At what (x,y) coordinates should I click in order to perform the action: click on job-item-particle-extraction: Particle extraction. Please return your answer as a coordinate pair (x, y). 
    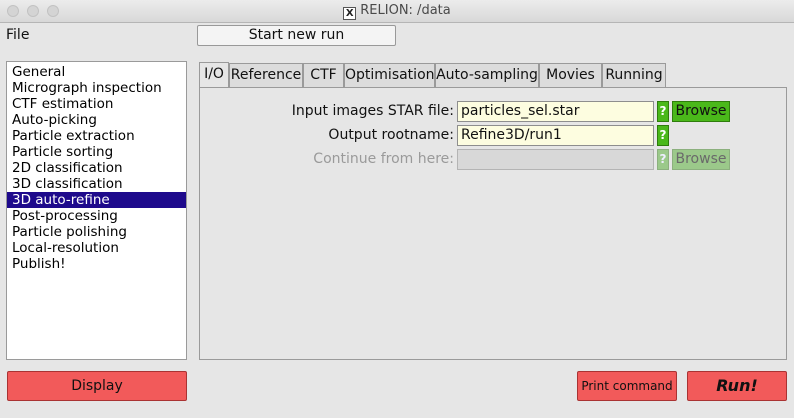
    Looking at the image, I should click on (96, 136).